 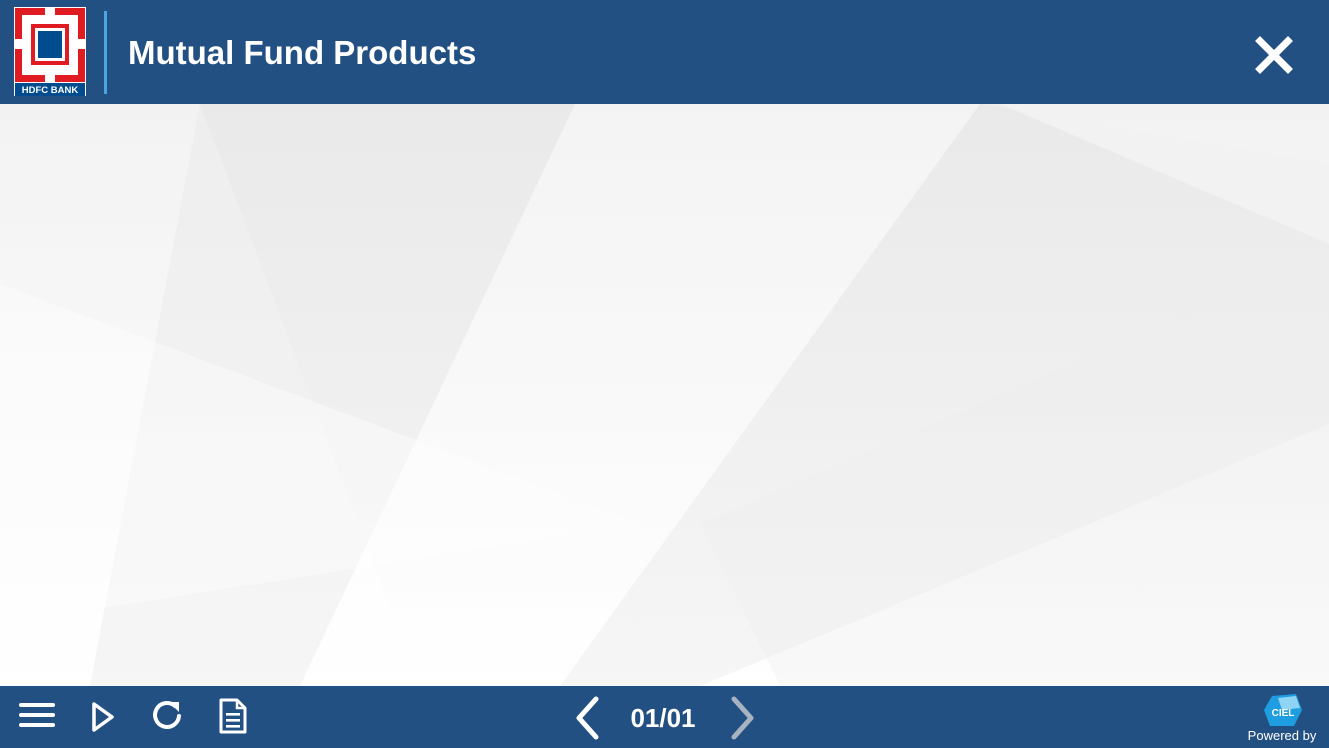 I want to click on replay-icon, so click(x=167, y=714).